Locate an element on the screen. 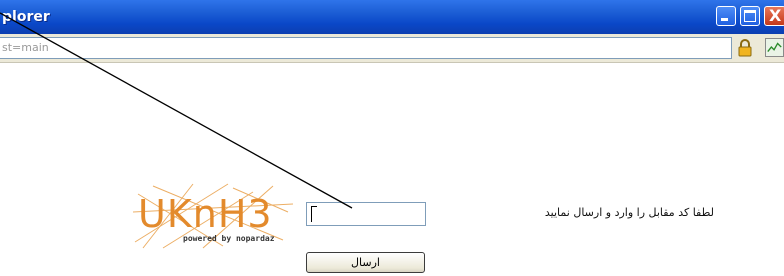  maximize-button is located at coordinates (750, 16).